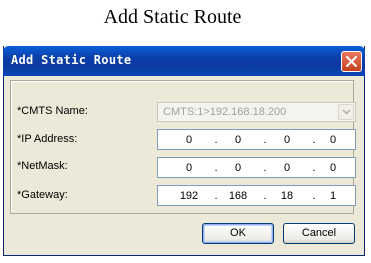 The width and height of the screenshot is (371, 263). I want to click on netmask-octet-3: 0, so click(287, 168).